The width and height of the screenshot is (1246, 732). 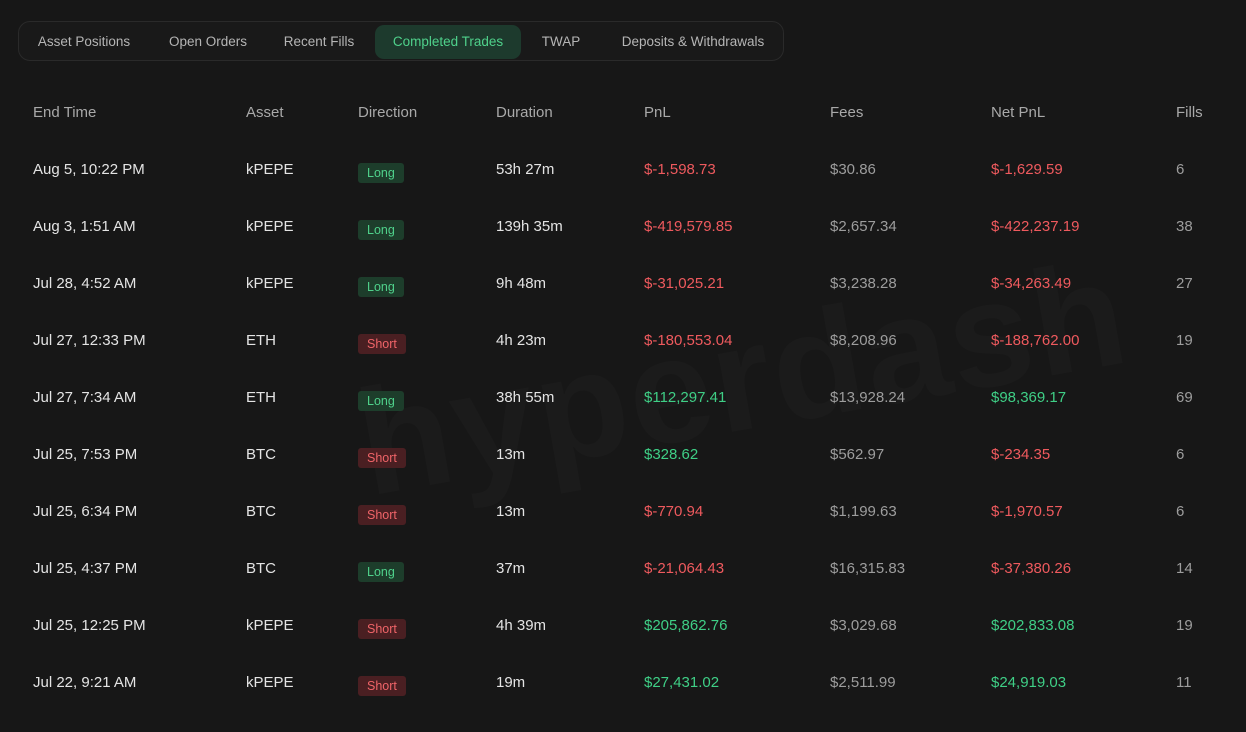 I want to click on tab-deposits-withdrawals: Deposits & Withdrawals, so click(x=693, y=42).